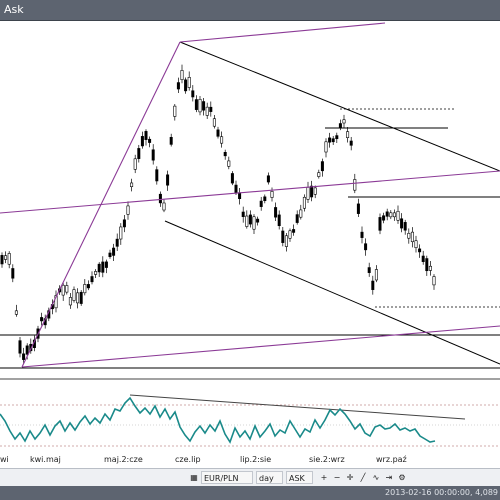  Describe the element at coordinates (45, 459) in the screenshot. I see `date-label: kwi.maj` at that location.